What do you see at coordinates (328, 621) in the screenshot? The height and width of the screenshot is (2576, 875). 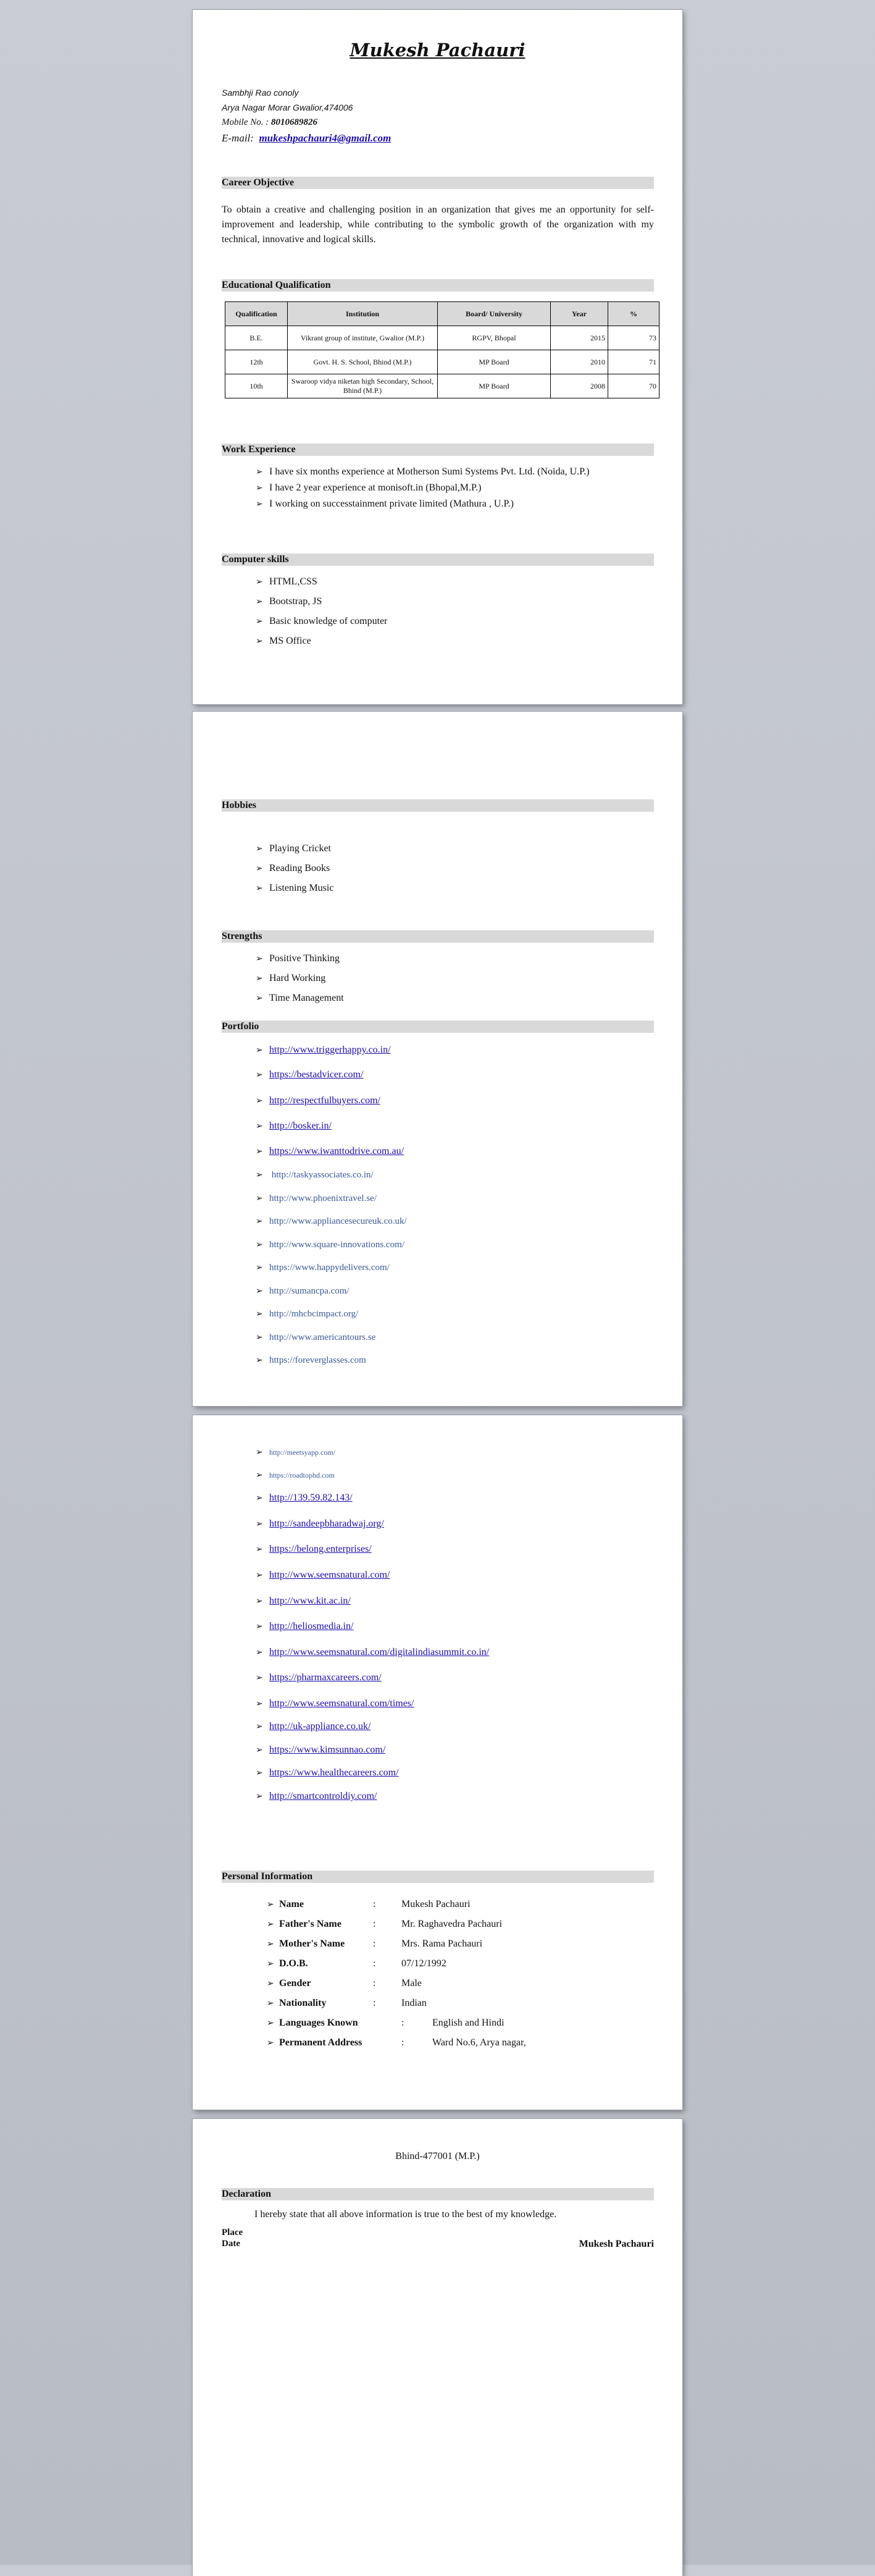 I see `skill-text: Basic knowledge of computer` at bounding box center [328, 621].